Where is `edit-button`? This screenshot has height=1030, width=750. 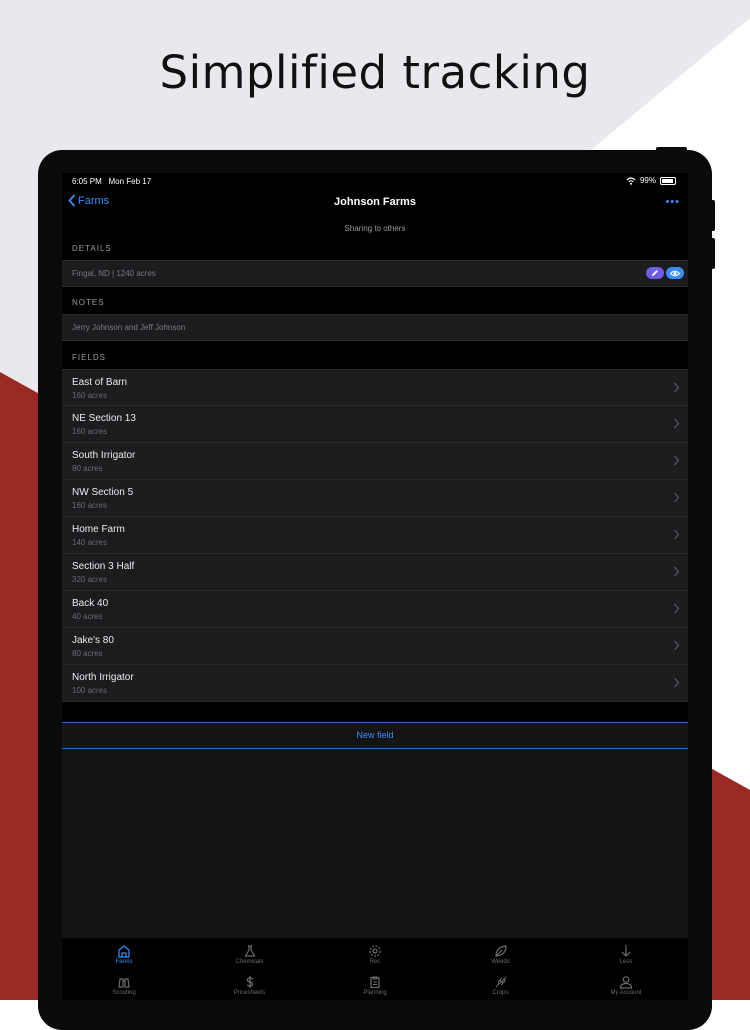
edit-button is located at coordinates (655, 273).